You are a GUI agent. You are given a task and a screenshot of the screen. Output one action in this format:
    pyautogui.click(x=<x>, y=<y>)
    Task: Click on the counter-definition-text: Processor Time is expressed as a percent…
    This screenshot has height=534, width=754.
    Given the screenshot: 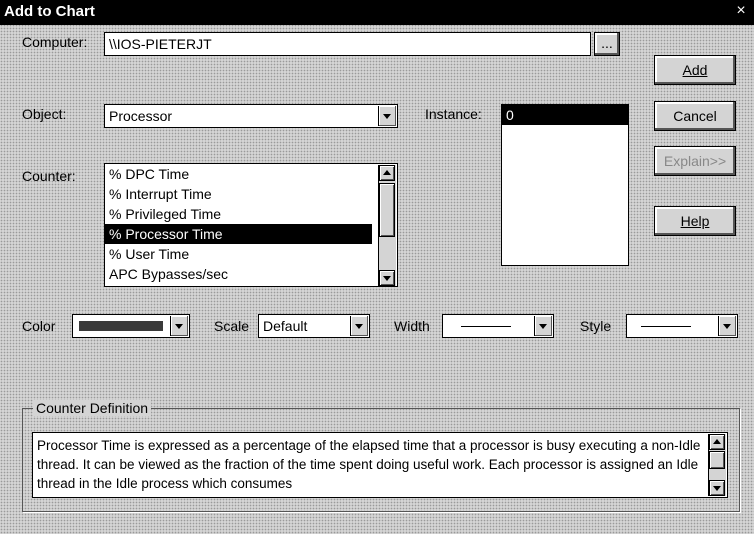 What is the action you would take?
    pyautogui.click(x=380, y=465)
    